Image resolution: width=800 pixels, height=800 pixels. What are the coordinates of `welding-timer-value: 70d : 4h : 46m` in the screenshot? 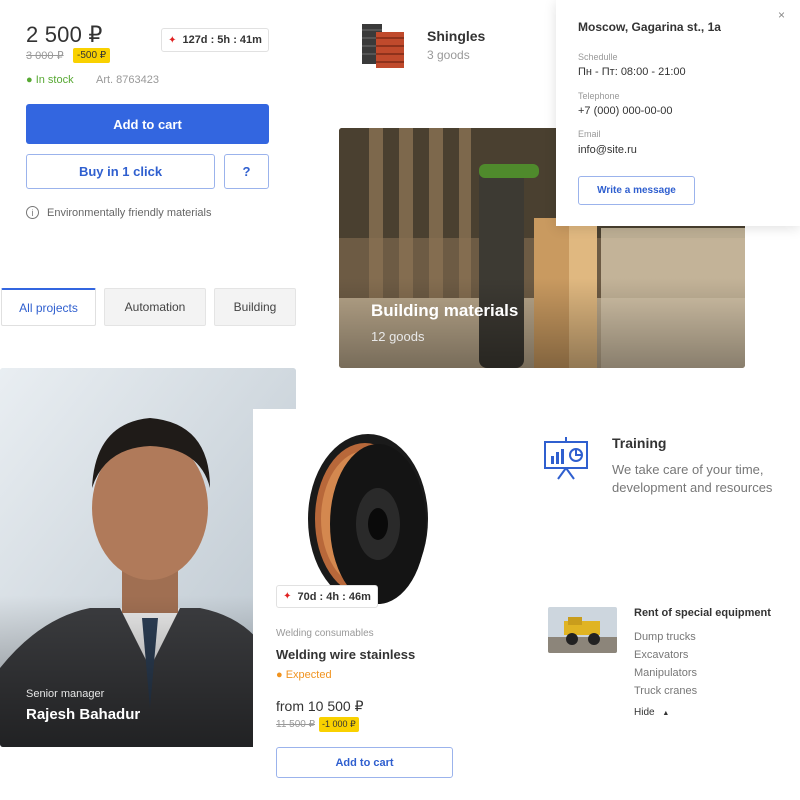 It's located at (334, 596).